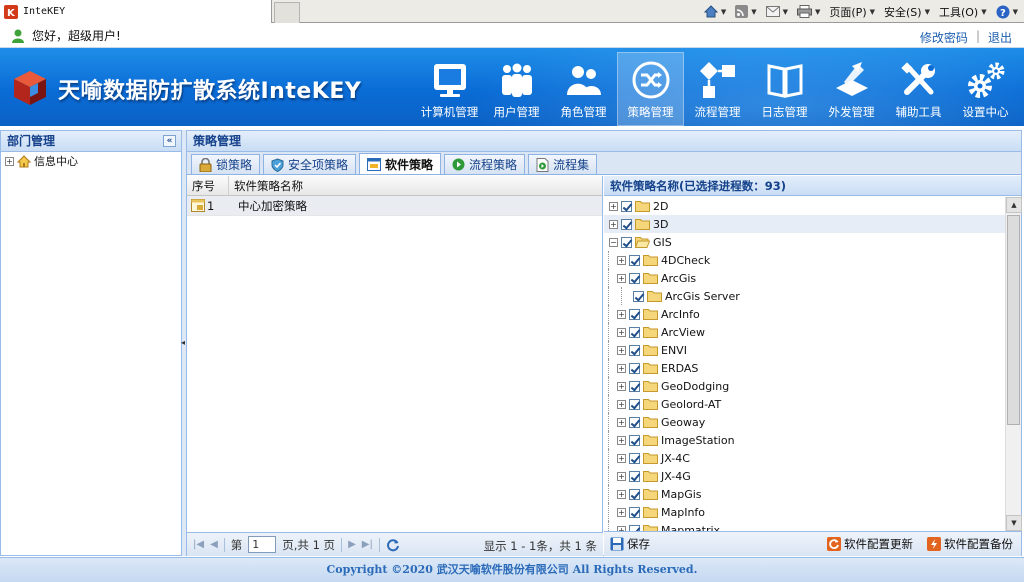 This screenshot has height=582, width=1024. What do you see at coordinates (812, 494) in the screenshot?
I see `tree-node-software: + MapGis` at bounding box center [812, 494].